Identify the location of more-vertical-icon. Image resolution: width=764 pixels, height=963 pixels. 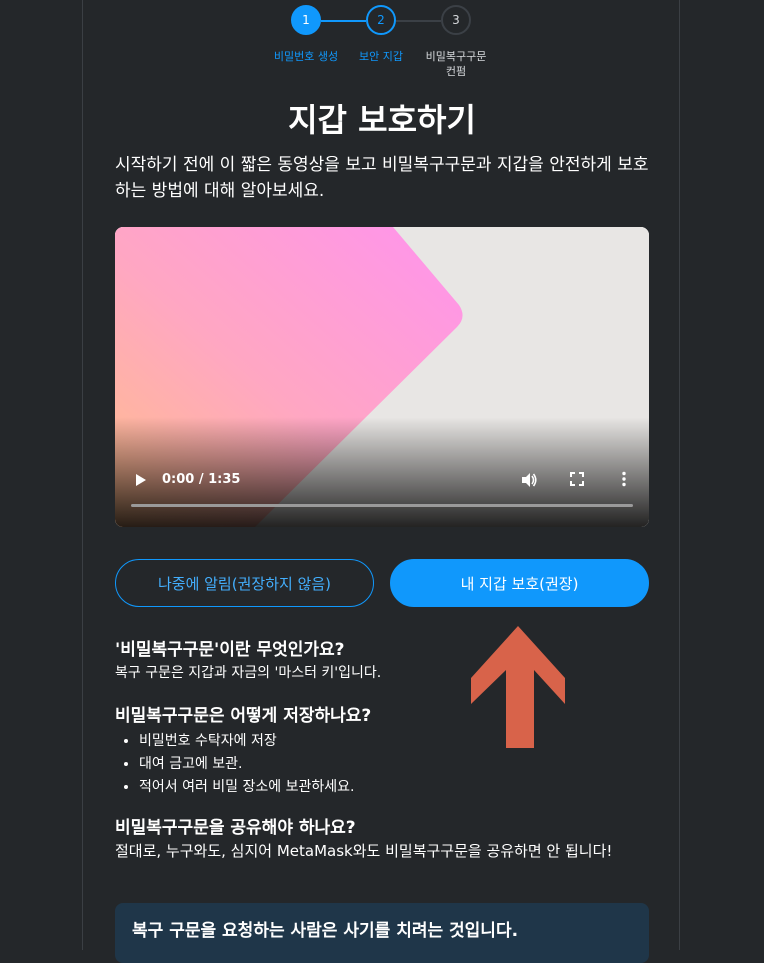
(624, 479).